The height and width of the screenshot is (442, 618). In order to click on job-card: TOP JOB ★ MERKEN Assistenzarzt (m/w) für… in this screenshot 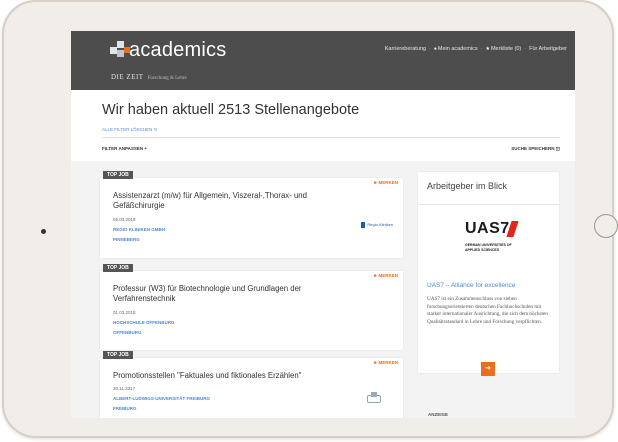, I will do `click(251, 214)`.